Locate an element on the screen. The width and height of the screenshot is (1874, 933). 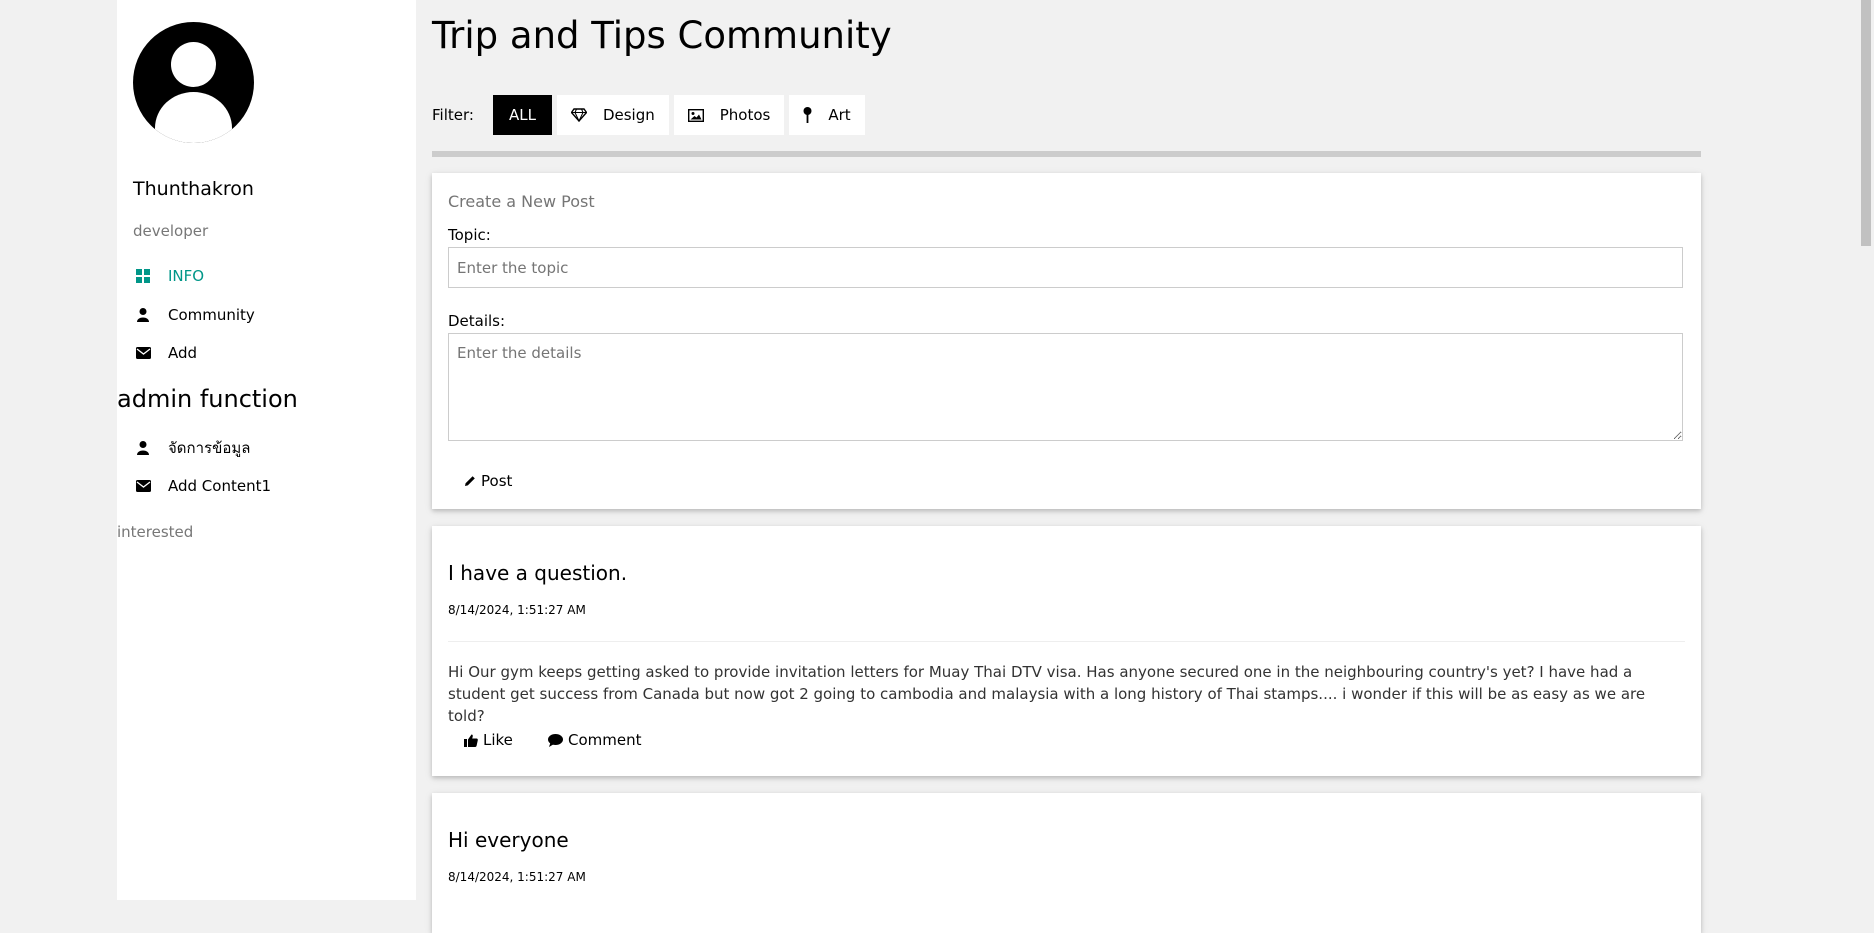
pencil-icon is located at coordinates (470, 481).